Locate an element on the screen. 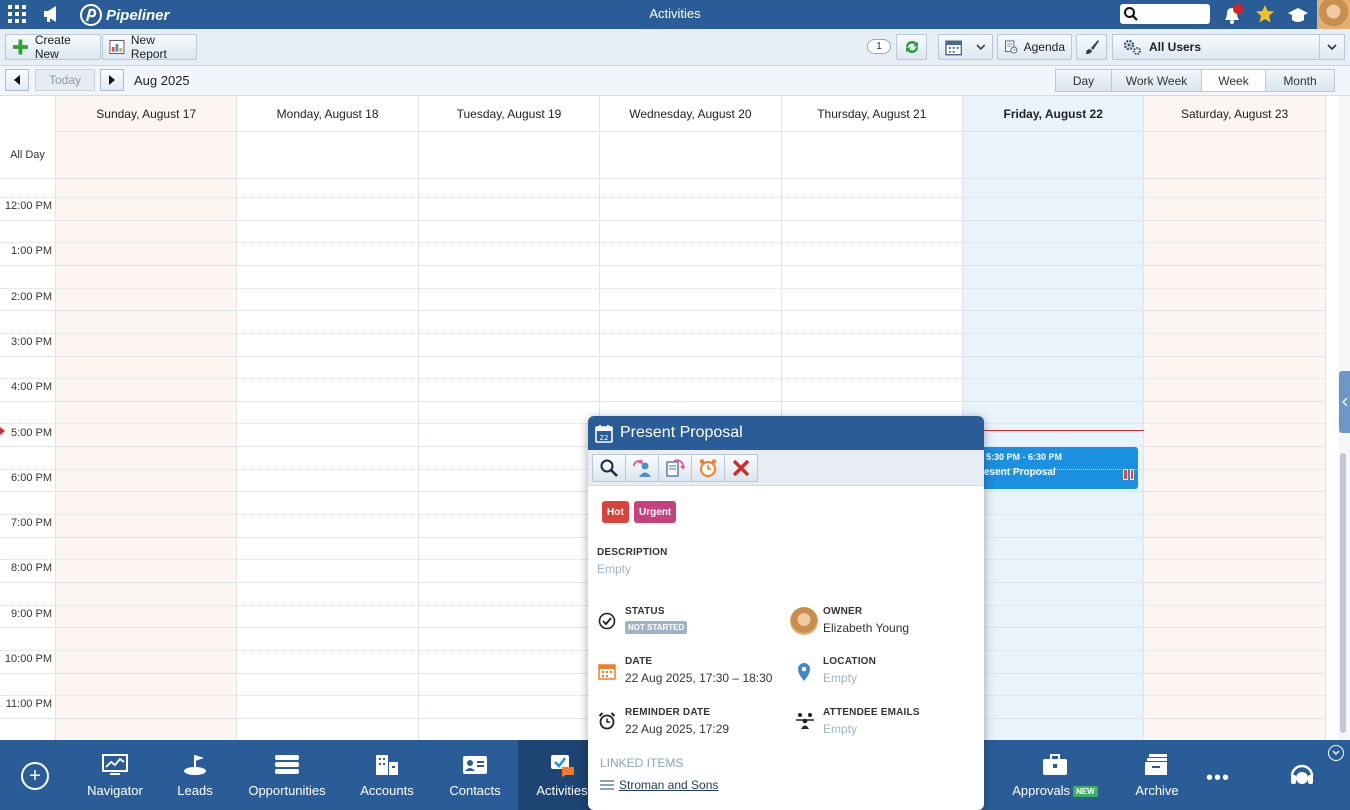 The height and width of the screenshot is (810, 1350). new-report-label: New Report is located at coordinates (148, 47).